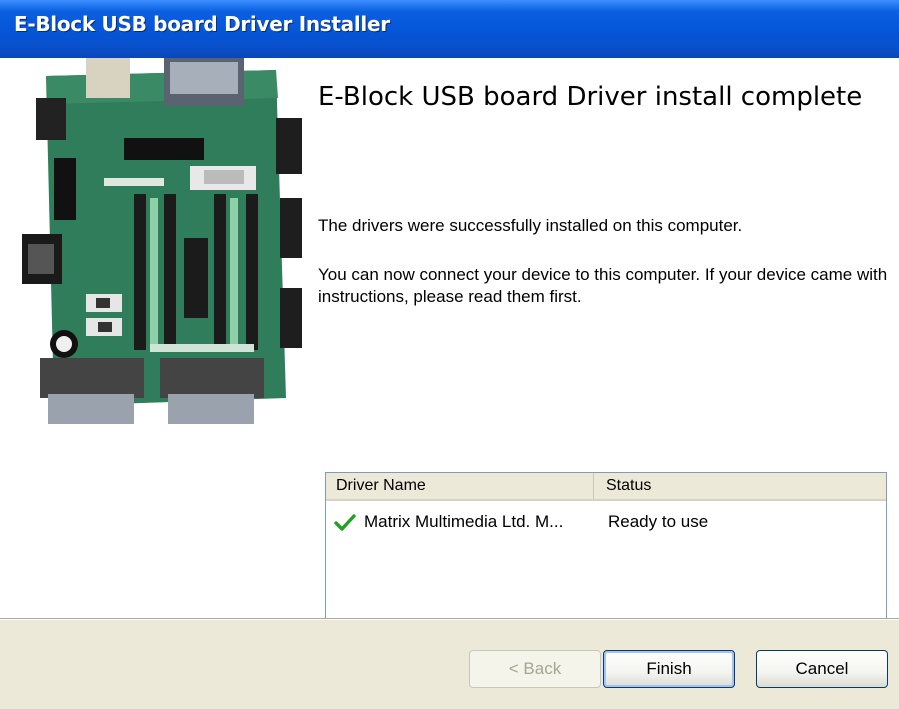  Describe the element at coordinates (822, 669) in the screenshot. I see `cancel-button: Cancel` at that location.